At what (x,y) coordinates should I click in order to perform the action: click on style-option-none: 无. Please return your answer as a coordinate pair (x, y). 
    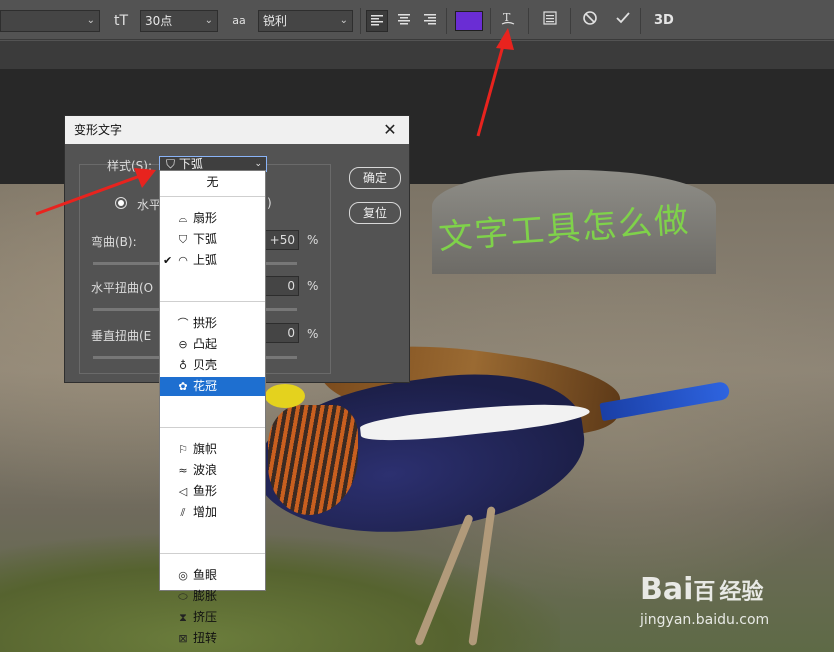
    Looking at the image, I should click on (212, 182).